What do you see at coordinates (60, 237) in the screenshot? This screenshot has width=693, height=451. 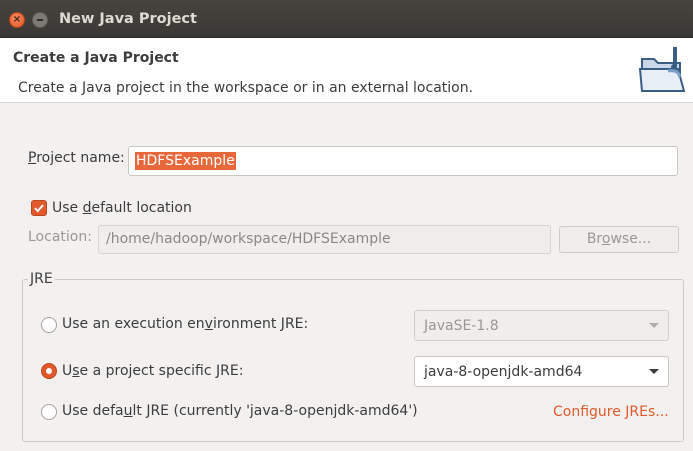 I see `location-label: Location:` at bounding box center [60, 237].